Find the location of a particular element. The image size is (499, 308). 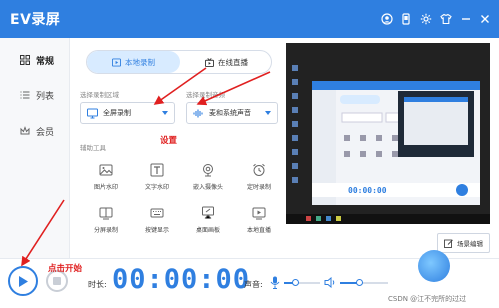

mic-volume-knob is located at coordinates (295, 282).